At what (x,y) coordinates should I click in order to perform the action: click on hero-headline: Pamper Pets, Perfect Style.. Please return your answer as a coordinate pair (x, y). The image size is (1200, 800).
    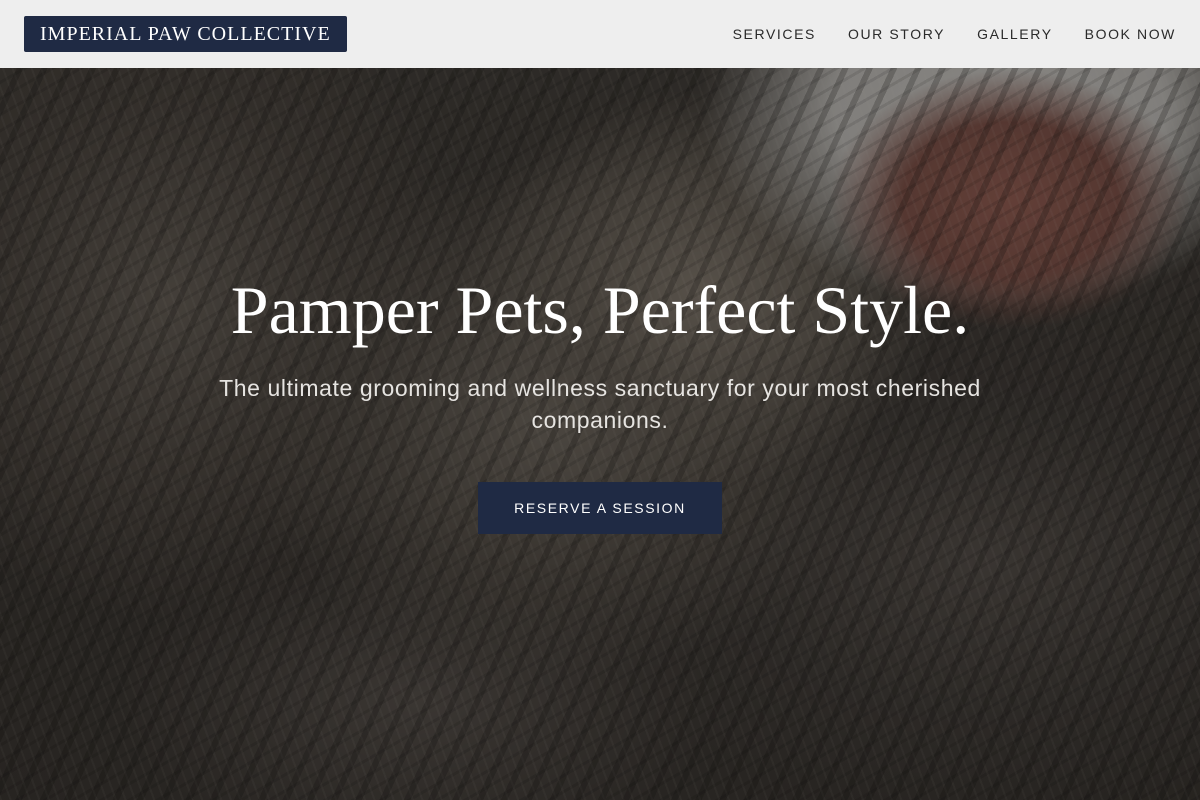
    Looking at the image, I should click on (600, 310).